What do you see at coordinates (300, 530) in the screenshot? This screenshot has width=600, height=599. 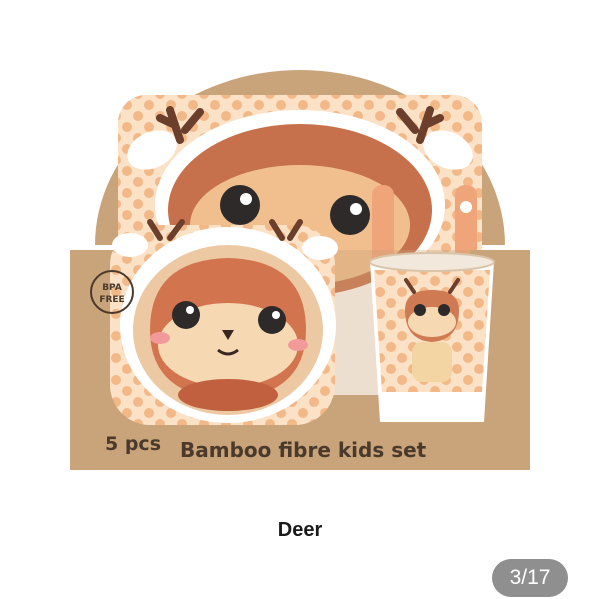 I see `variant-caption: Deer` at bounding box center [300, 530].